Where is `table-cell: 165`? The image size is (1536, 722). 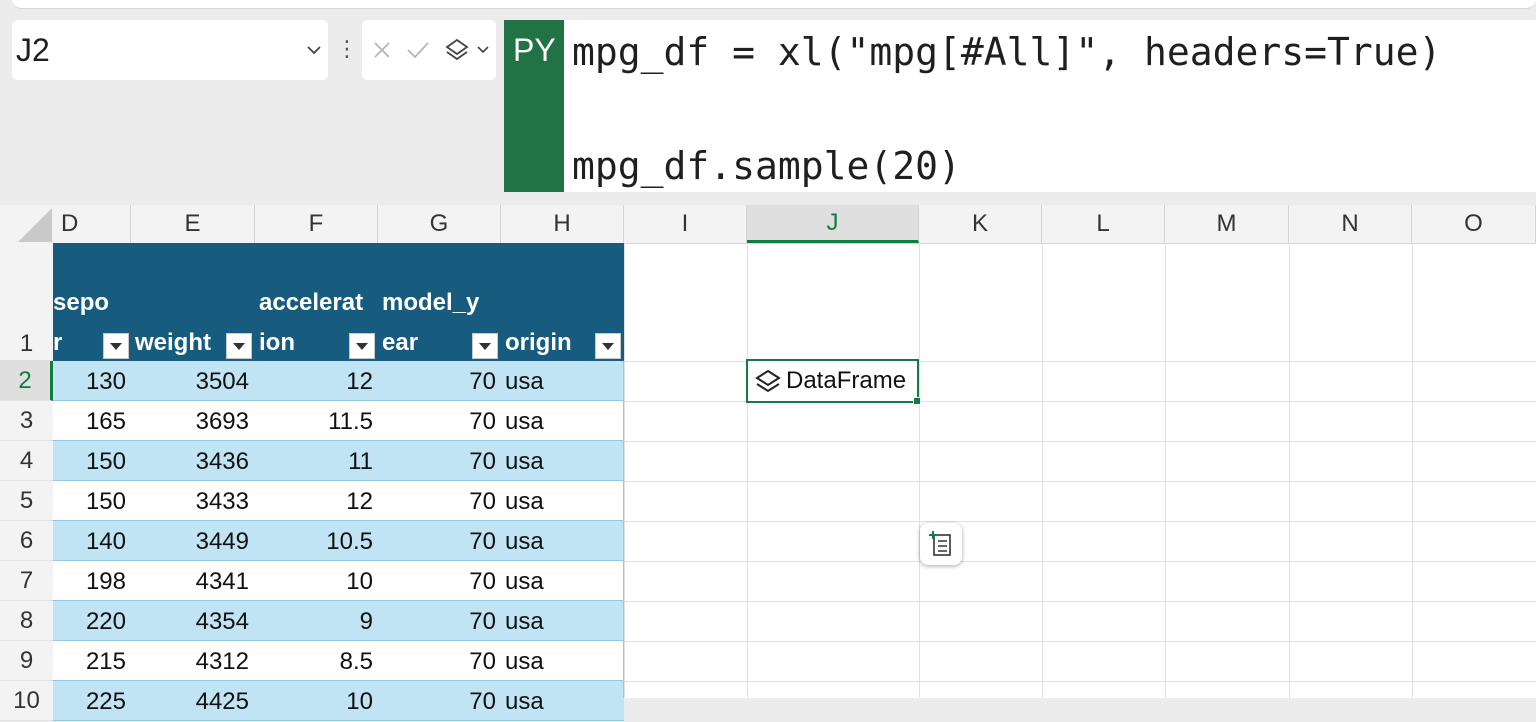
table-cell: 165 is located at coordinates (89, 420).